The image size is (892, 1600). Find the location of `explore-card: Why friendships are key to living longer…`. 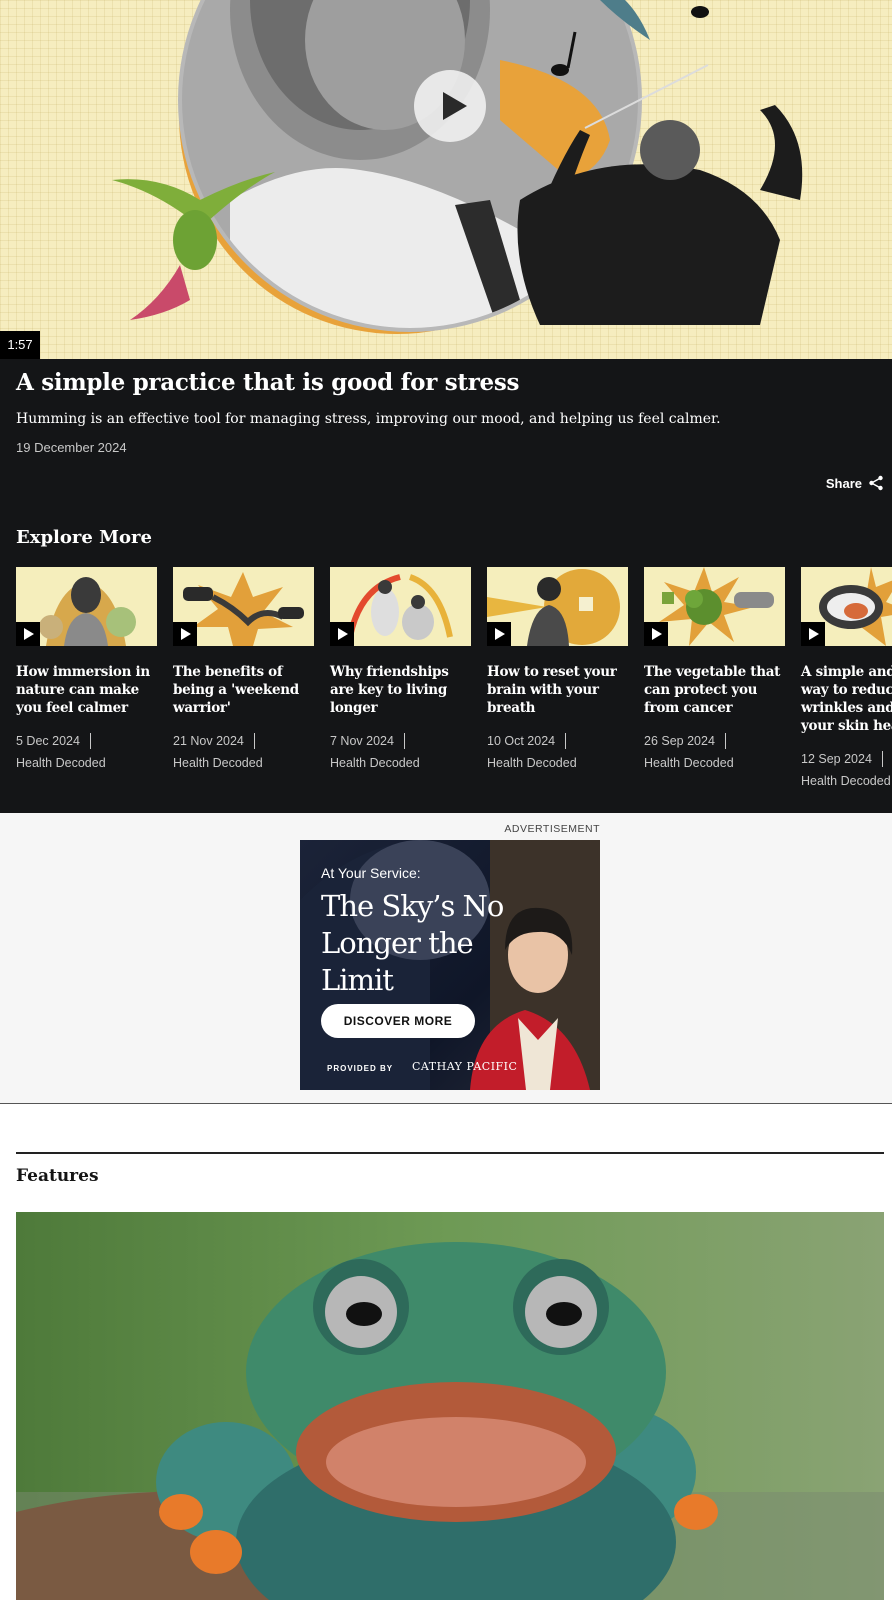

explore-card: Why friendships are key to living longer… is located at coordinates (400, 668).